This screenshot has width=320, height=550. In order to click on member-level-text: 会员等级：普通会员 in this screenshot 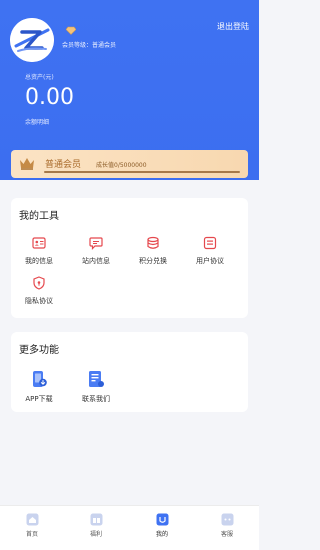, I will do `click(89, 45)`.